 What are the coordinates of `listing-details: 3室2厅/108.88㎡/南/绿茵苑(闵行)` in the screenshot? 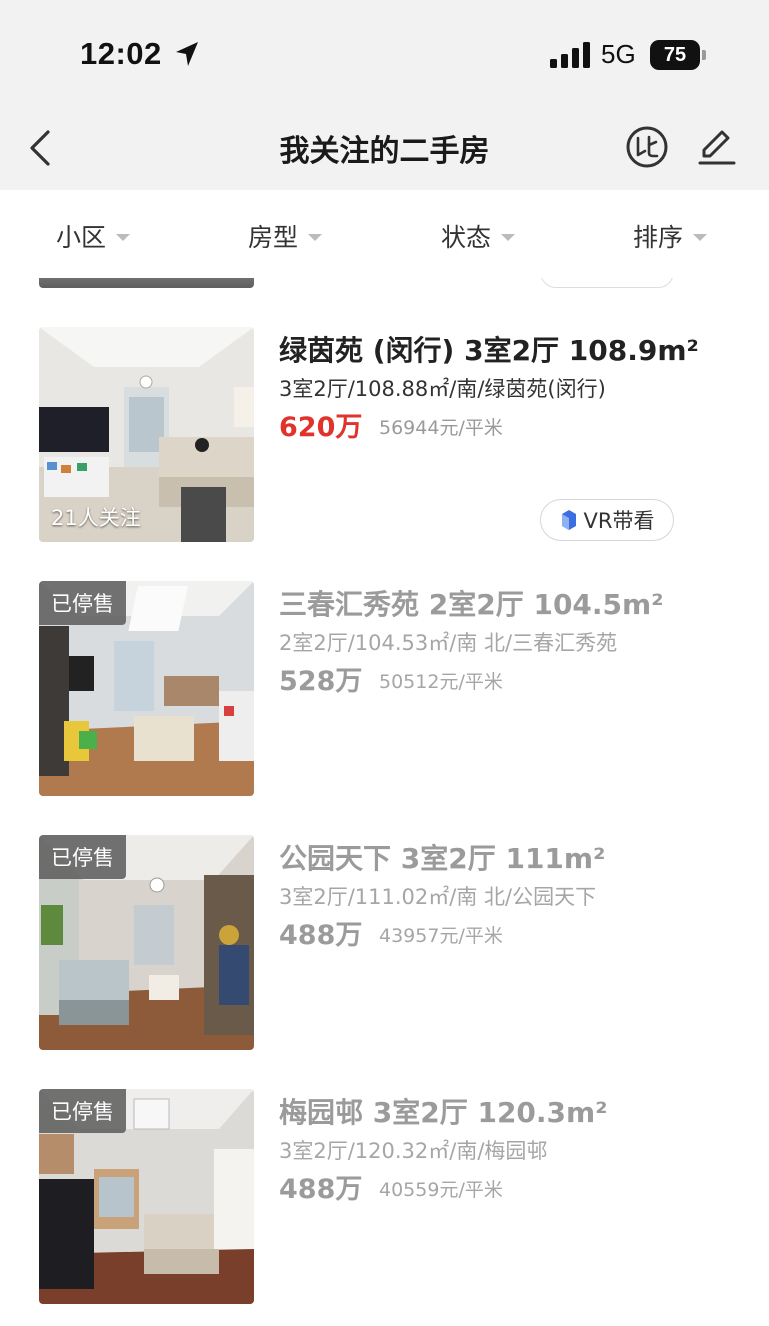 It's located at (442, 389).